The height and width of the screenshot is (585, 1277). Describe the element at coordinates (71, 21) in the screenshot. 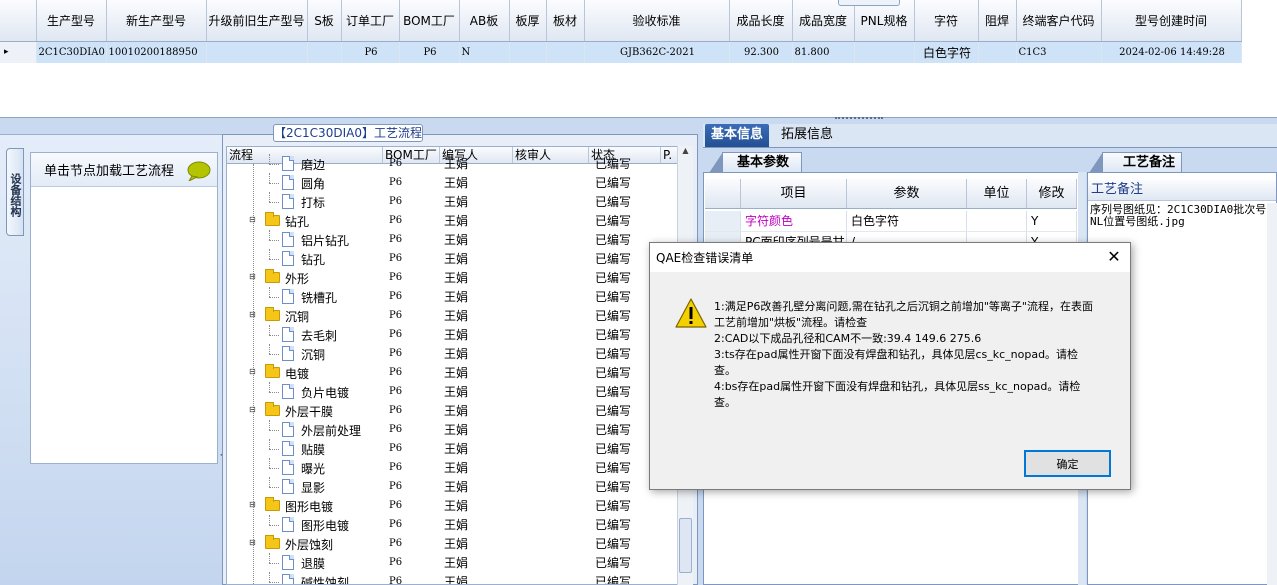

I see `order-column-header: 生产型号` at that location.